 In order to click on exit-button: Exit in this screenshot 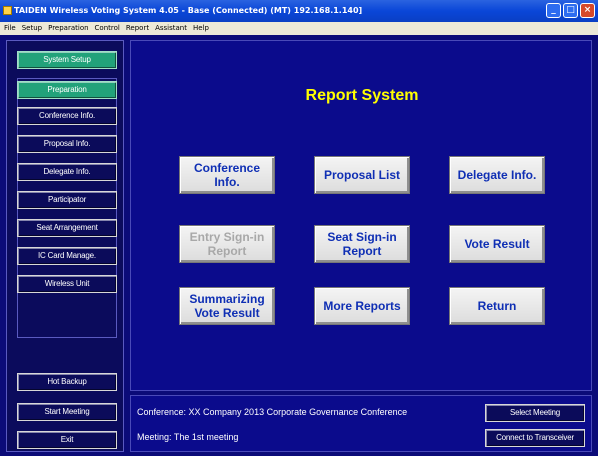, I will do `click(67, 440)`.